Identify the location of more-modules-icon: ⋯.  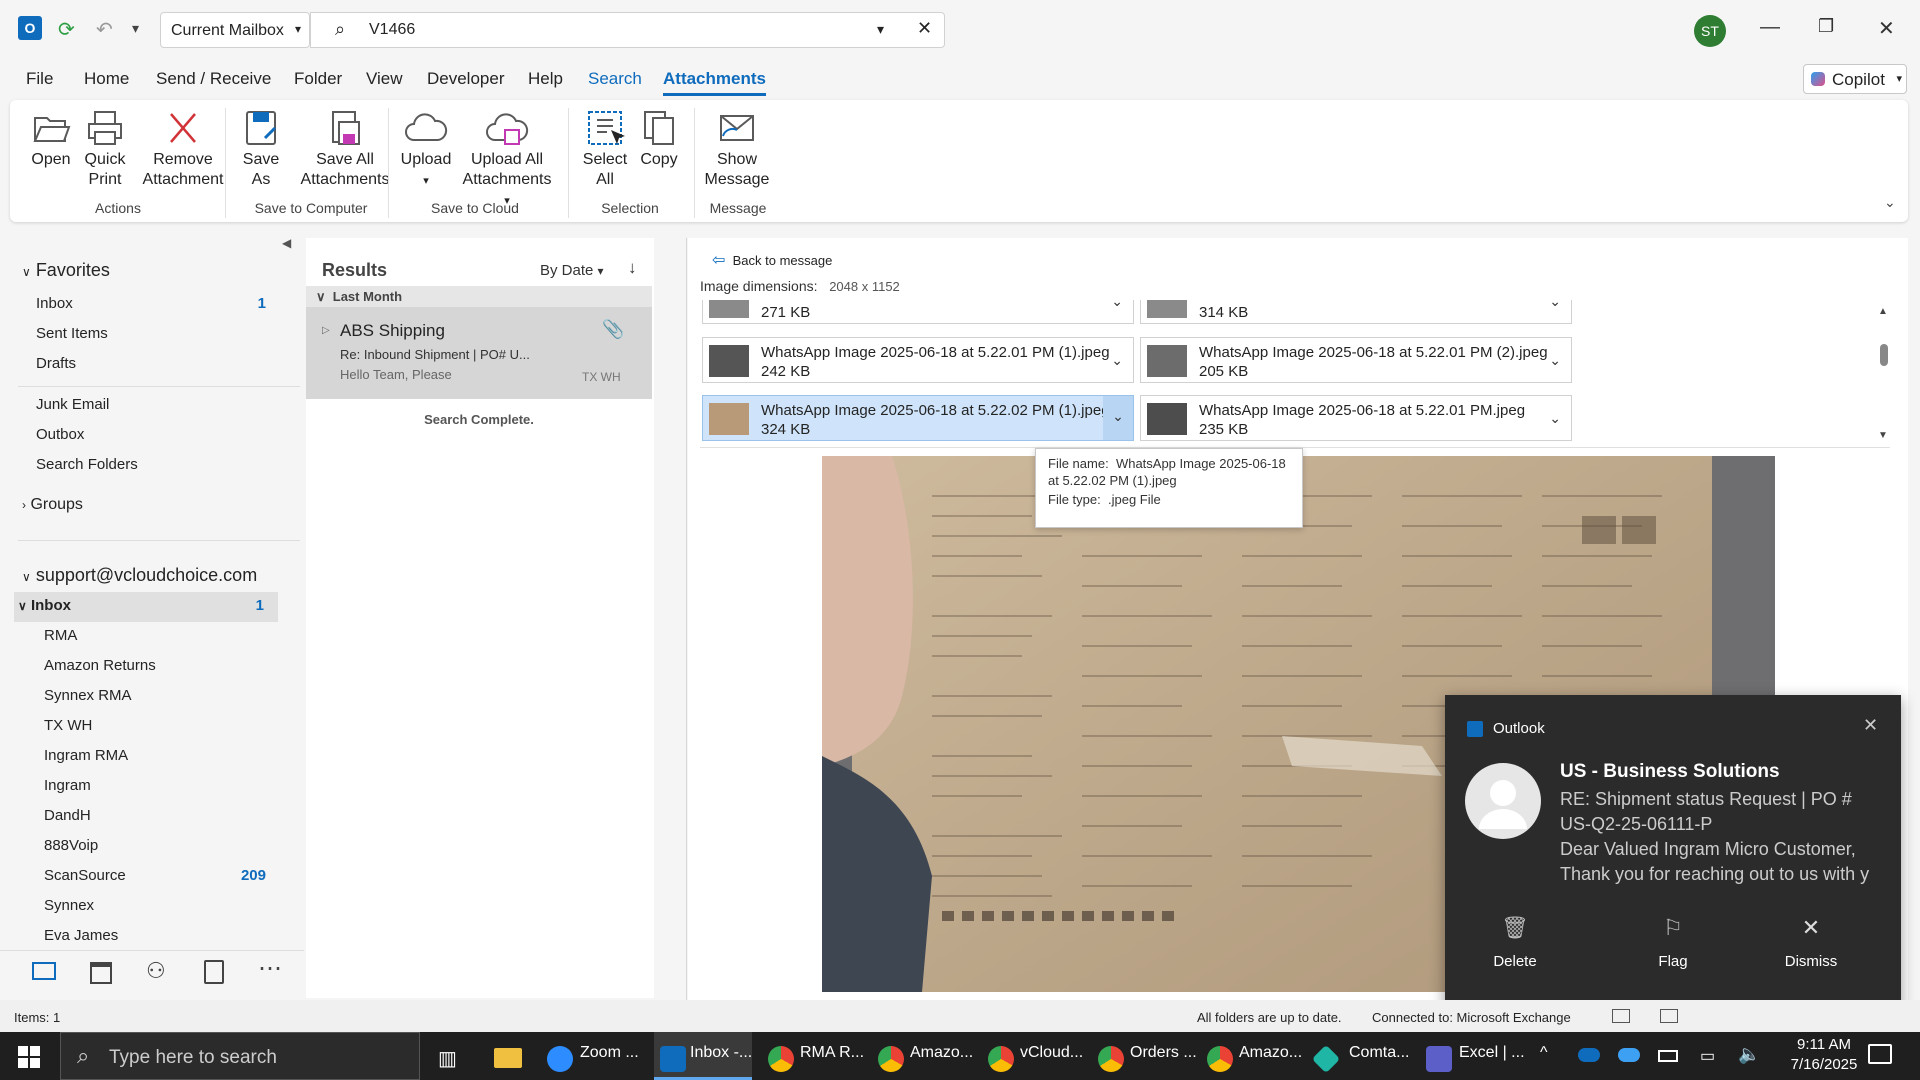
(270, 968).